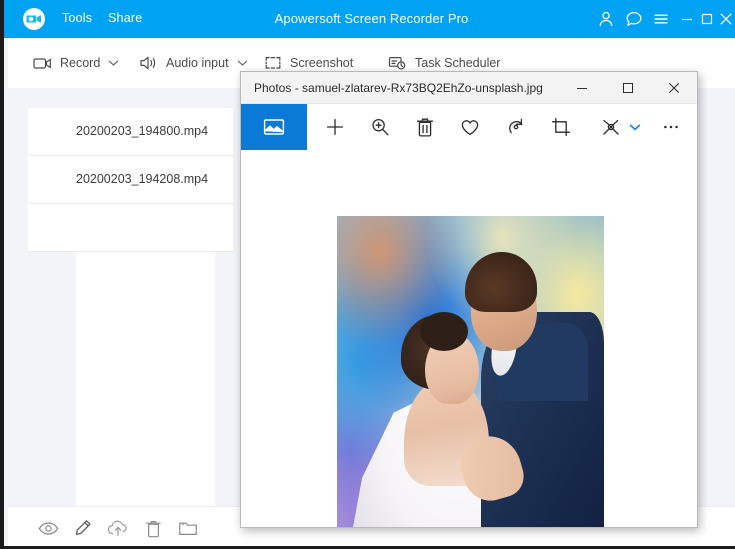 Image resolution: width=735 pixels, height=549 pixels. Describe the element at coordinates (43, 63) in the screenshot. I see `video-camera-icon` at that location.